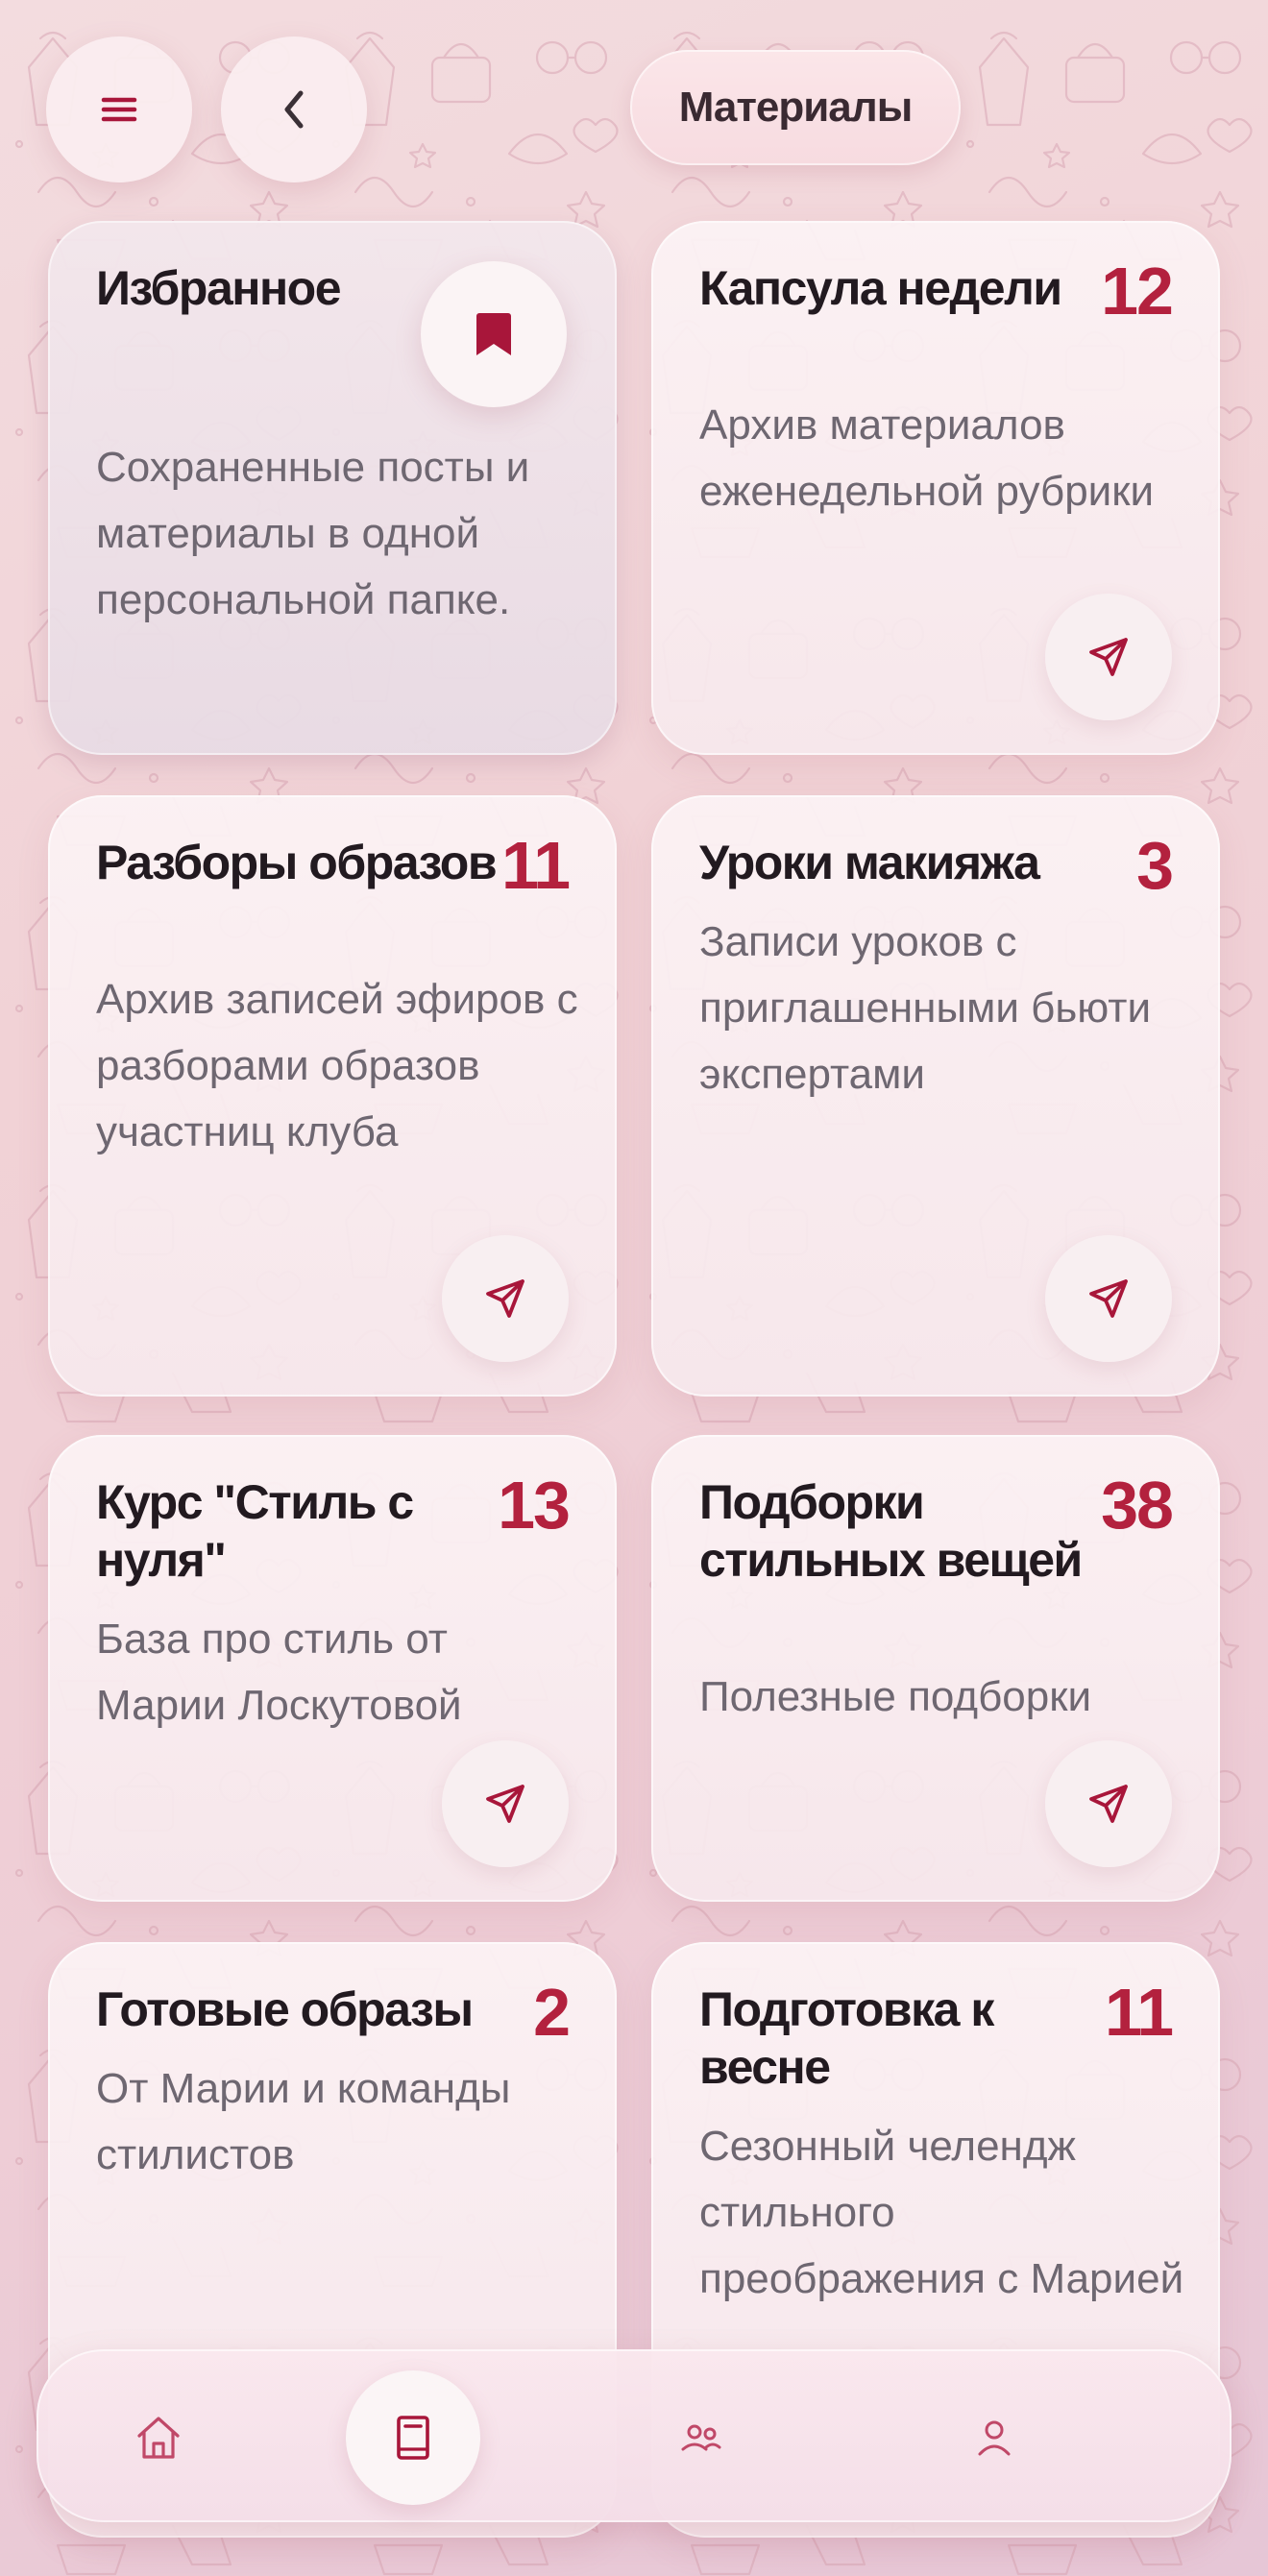 The image size is (1268, 2576). Describe the element at coordinates (297, 862) in the screenshot. I see `card-title: Разборы образов` at that location.